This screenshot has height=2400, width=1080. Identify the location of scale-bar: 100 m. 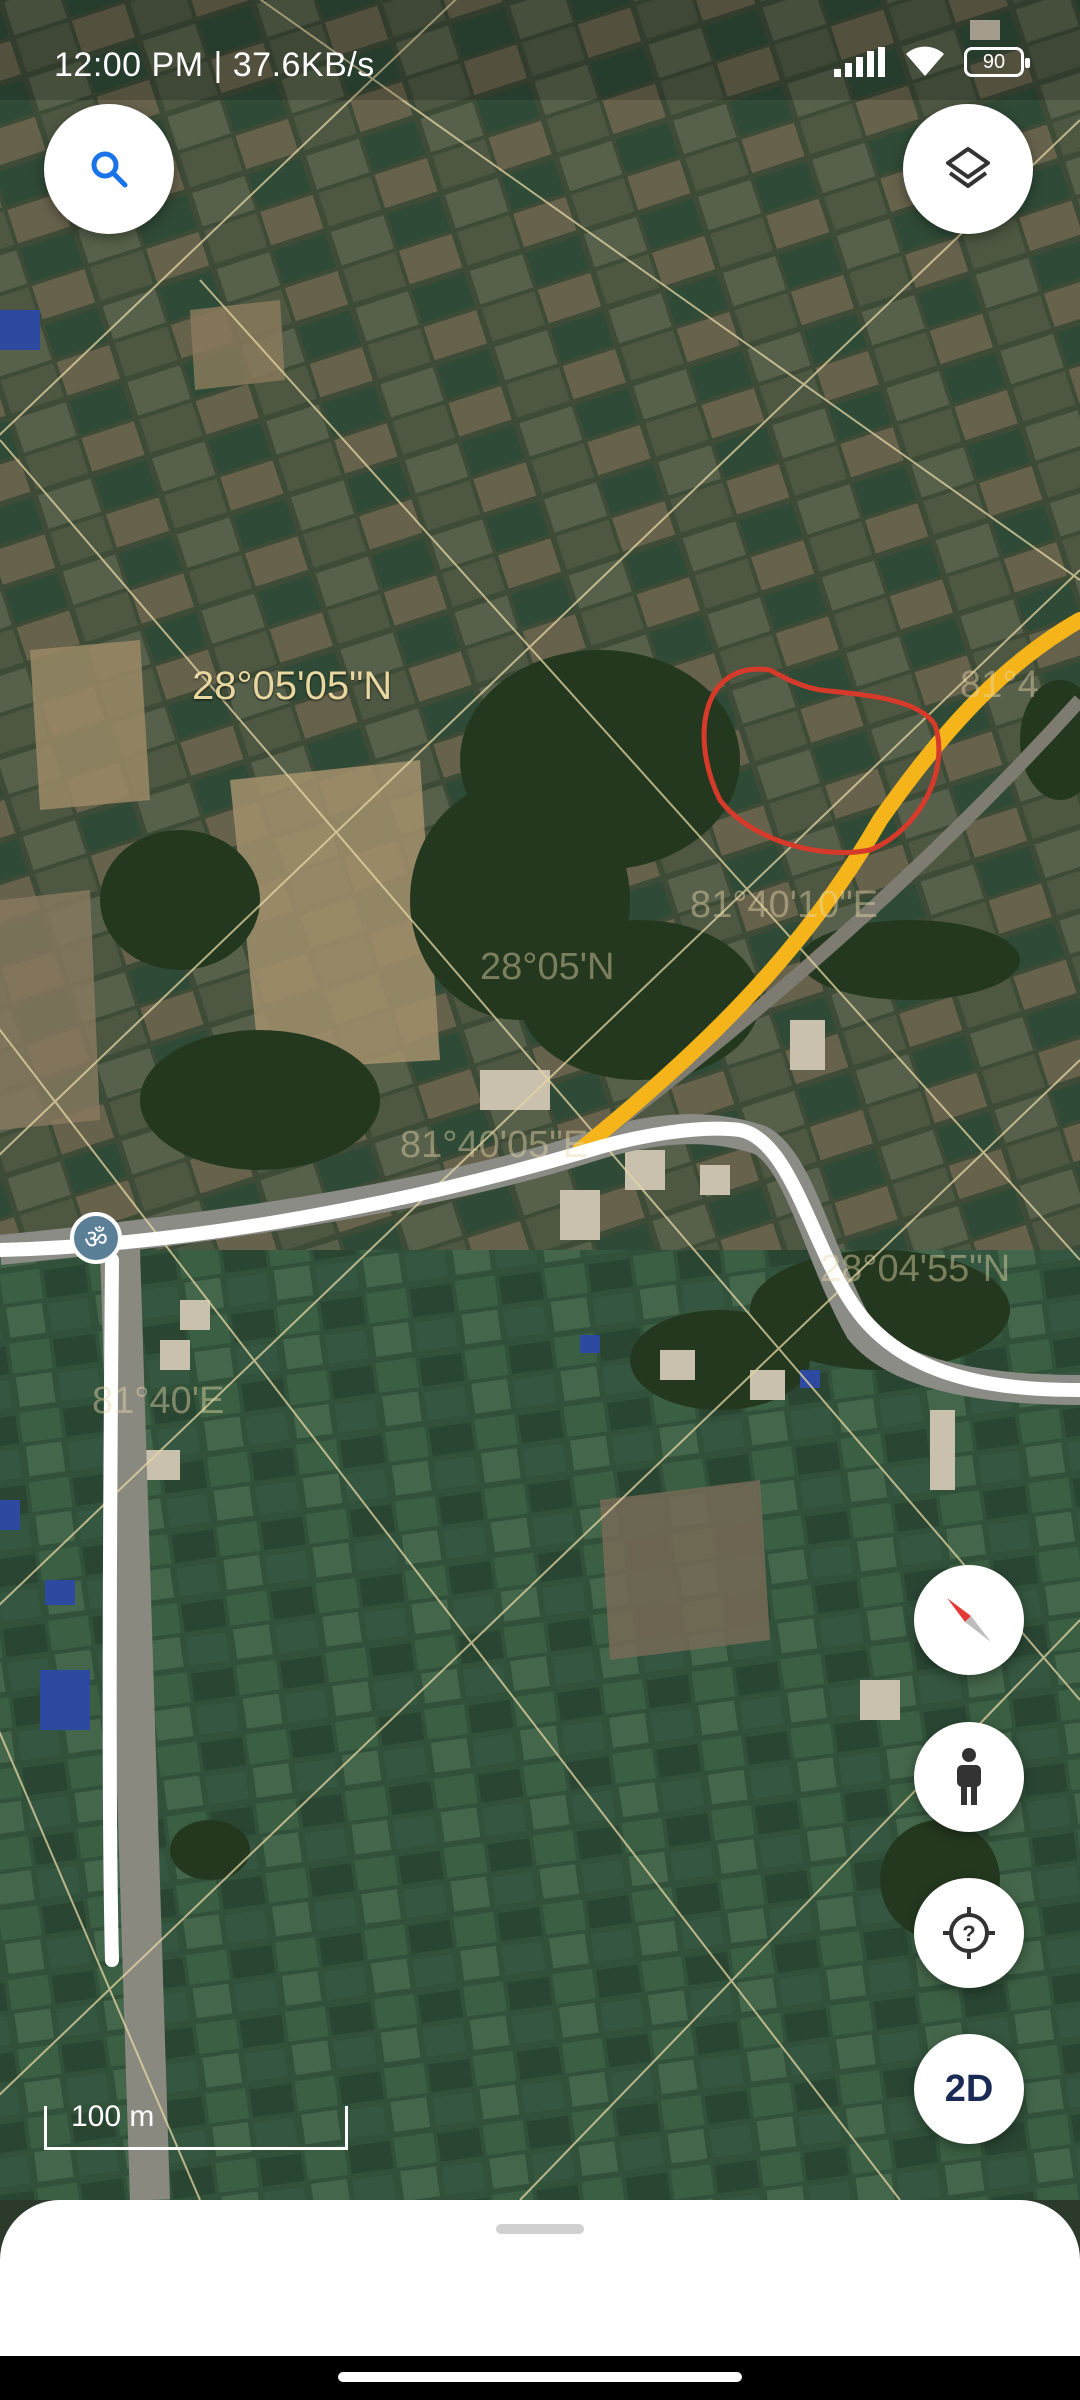
(196, 2125).